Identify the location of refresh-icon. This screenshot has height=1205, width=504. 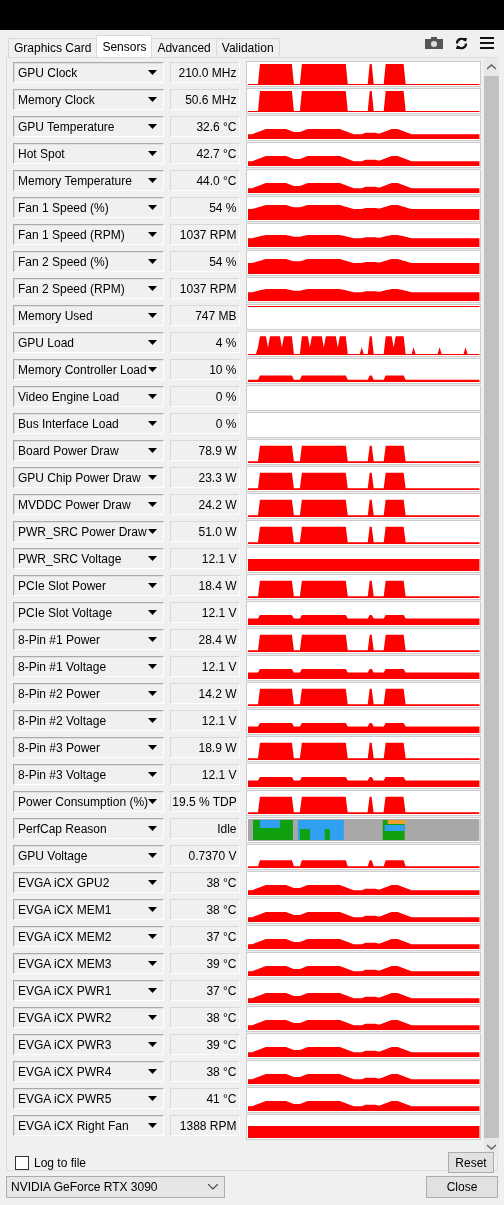
(461, 43).